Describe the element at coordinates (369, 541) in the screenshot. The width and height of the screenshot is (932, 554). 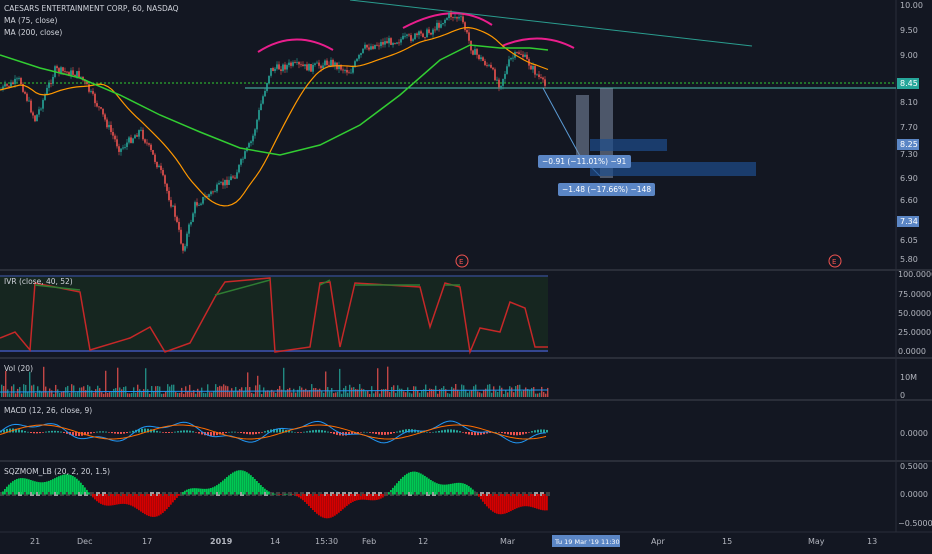
I see `time-tick: Feb` at that location.